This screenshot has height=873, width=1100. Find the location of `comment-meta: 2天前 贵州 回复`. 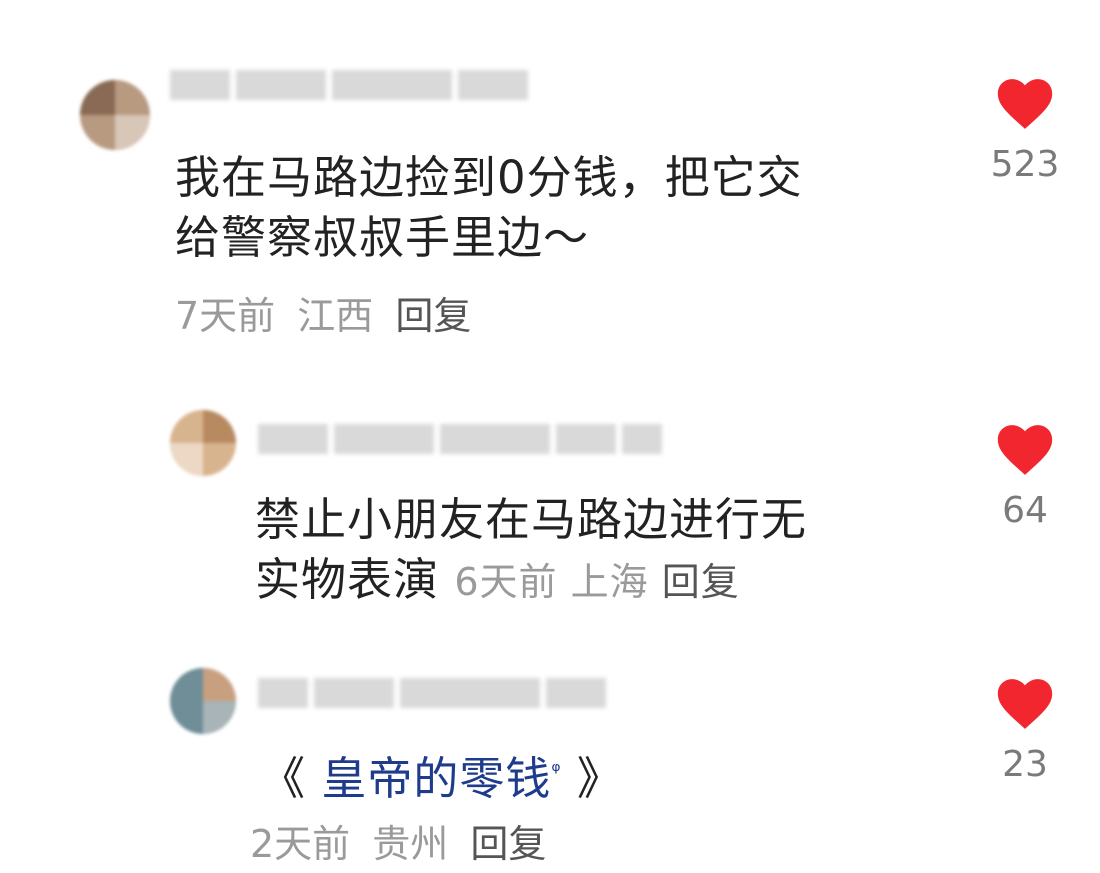

comment-meta: 2天前 贵州 回复 is located at coordinates (403, 844).